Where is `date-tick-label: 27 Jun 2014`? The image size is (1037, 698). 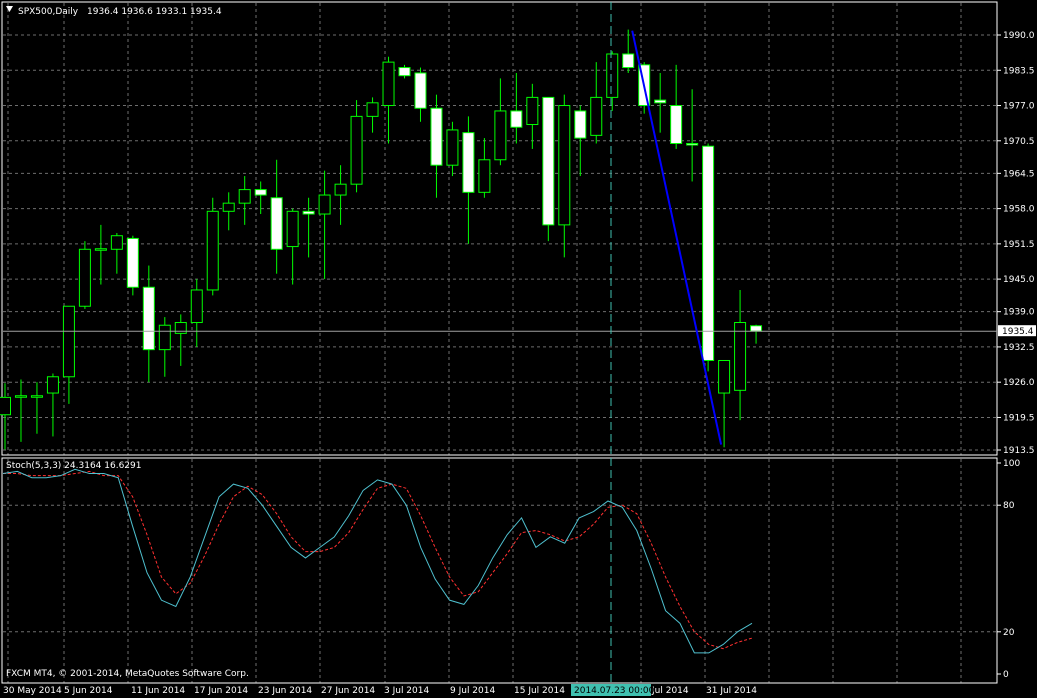
date-tick-label: 27 Jun 2014 is located at coordinates (348, 691).